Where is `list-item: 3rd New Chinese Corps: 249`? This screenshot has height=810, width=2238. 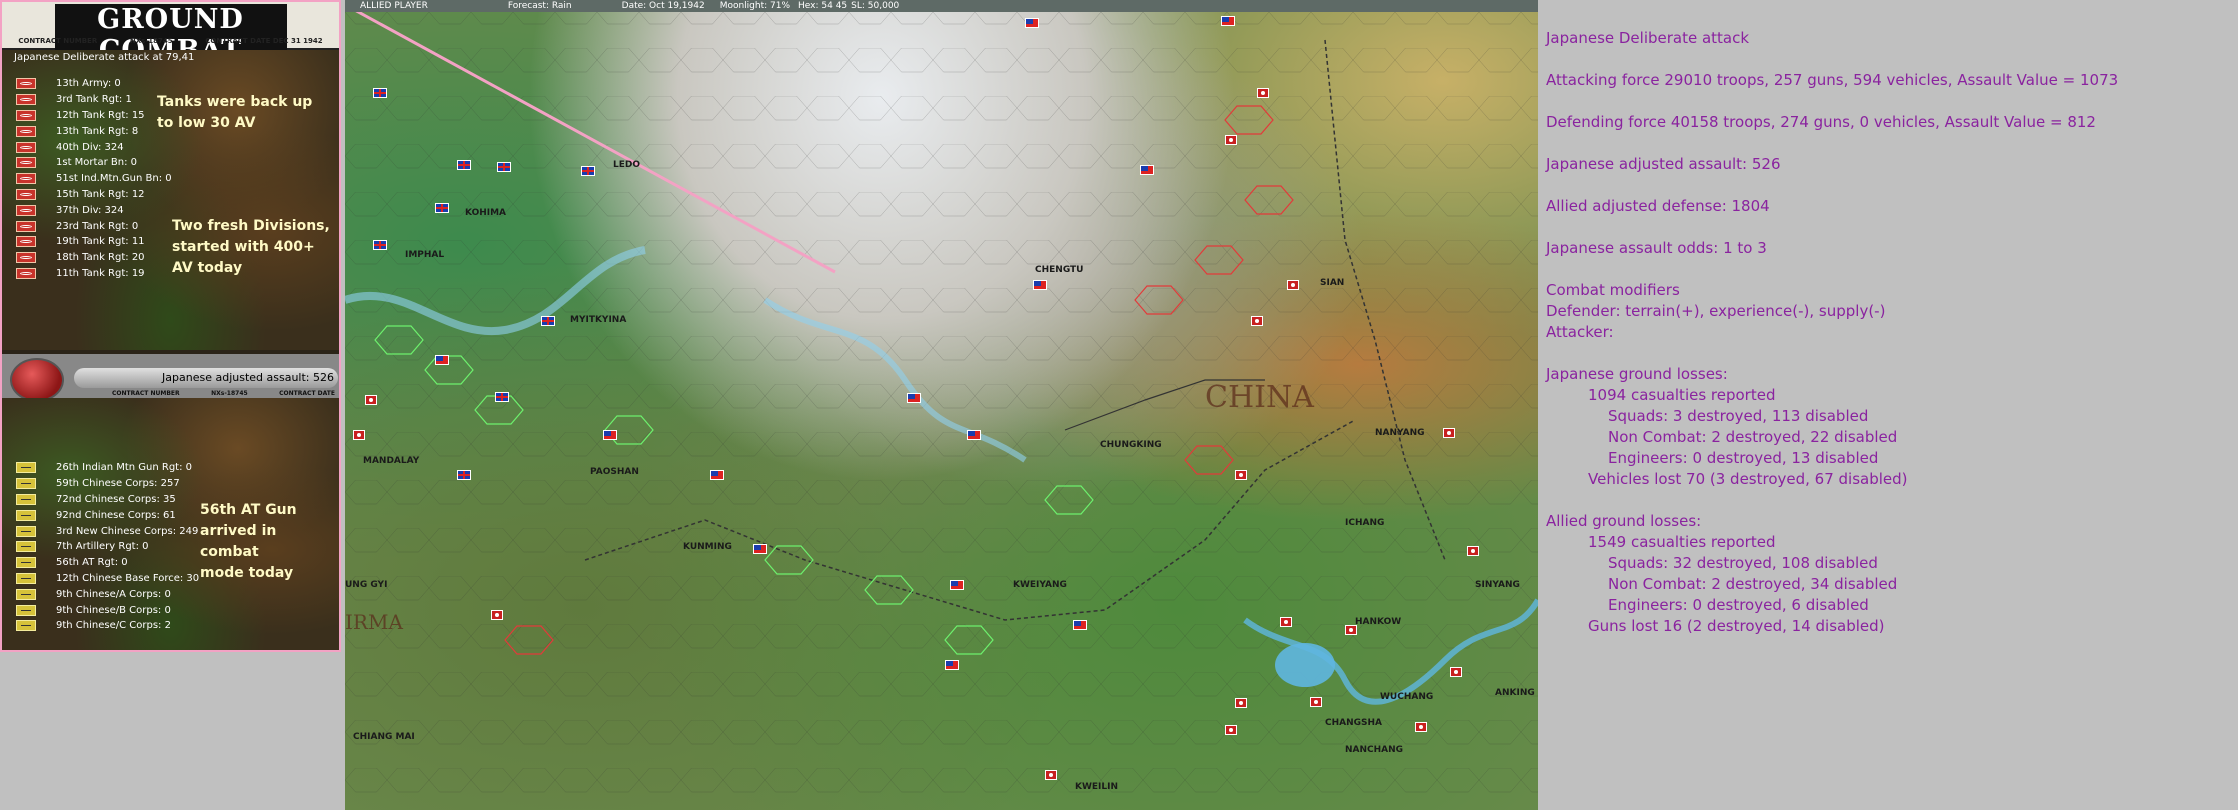
list-item: 3rd New Chinese Corps: 249 is located at coordinates (107, 531).